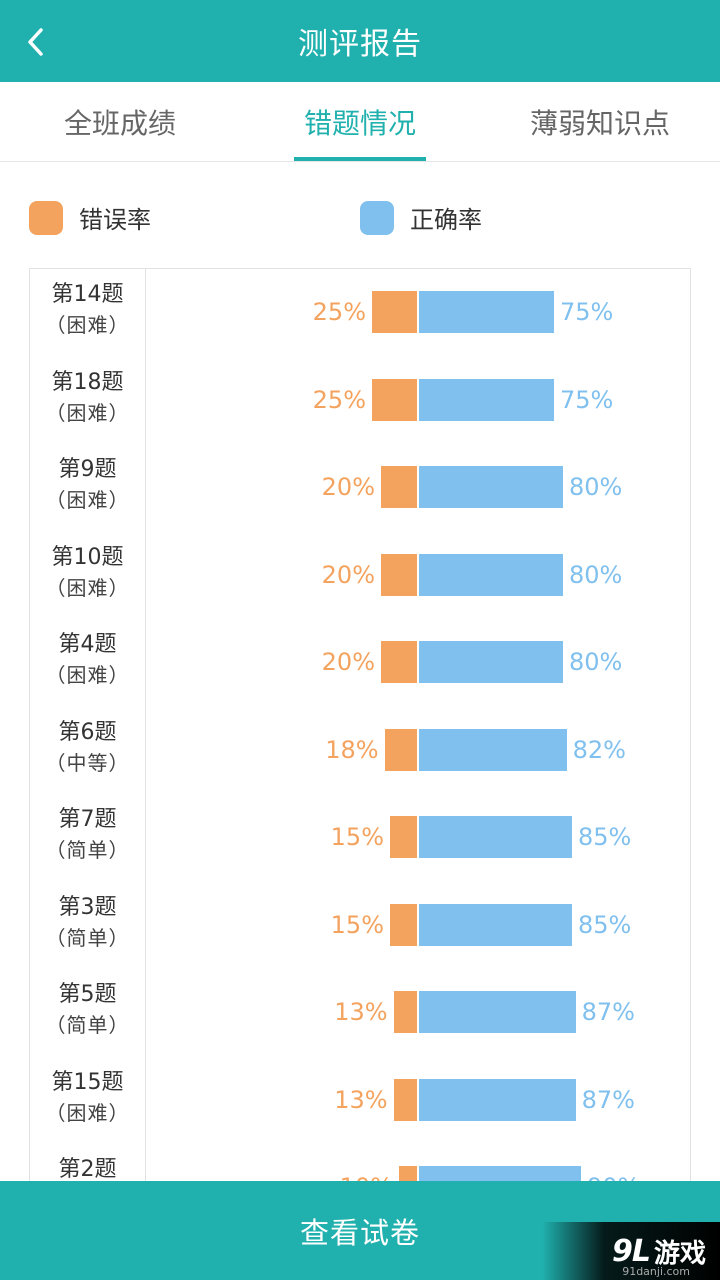  I want to click on question-name: 第2题, so click(87, 1169).